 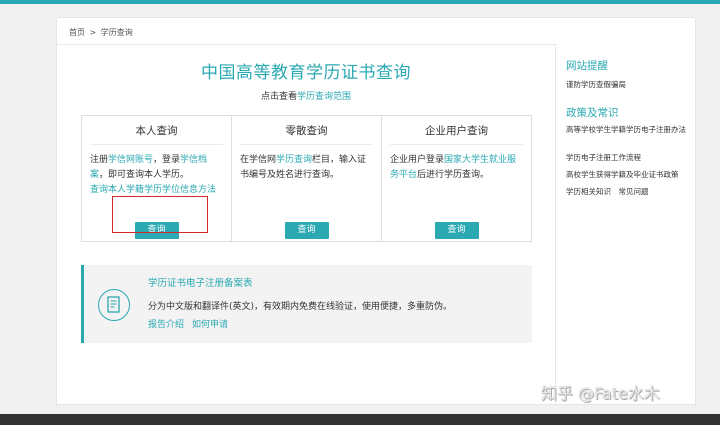 I want to click on report-intro-link: 报告介绍, so click(x=166, y=325).